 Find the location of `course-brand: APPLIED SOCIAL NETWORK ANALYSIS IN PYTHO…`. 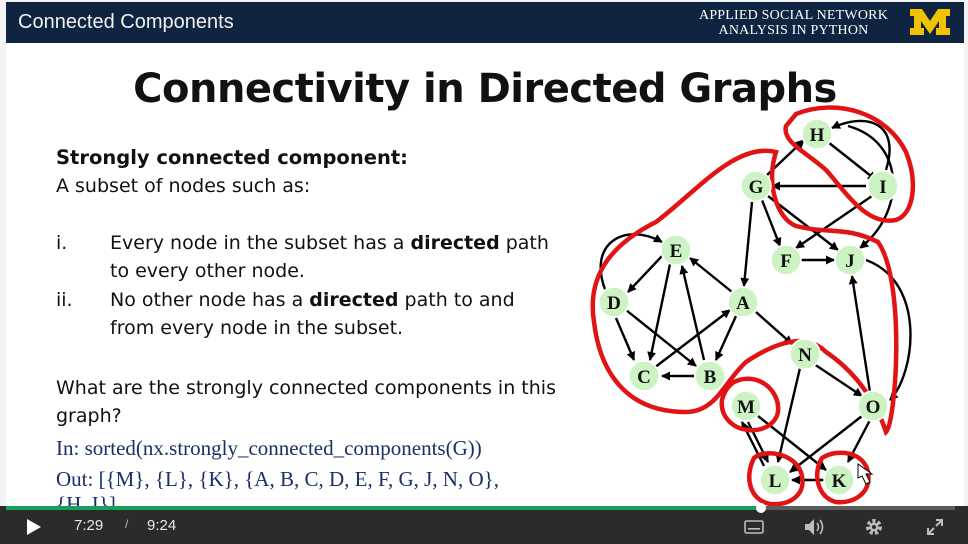

course-brand: APPLIED SOCIAL NETWORK ANALYSIS IN PYTHO… is located at coordinates (793, 23).